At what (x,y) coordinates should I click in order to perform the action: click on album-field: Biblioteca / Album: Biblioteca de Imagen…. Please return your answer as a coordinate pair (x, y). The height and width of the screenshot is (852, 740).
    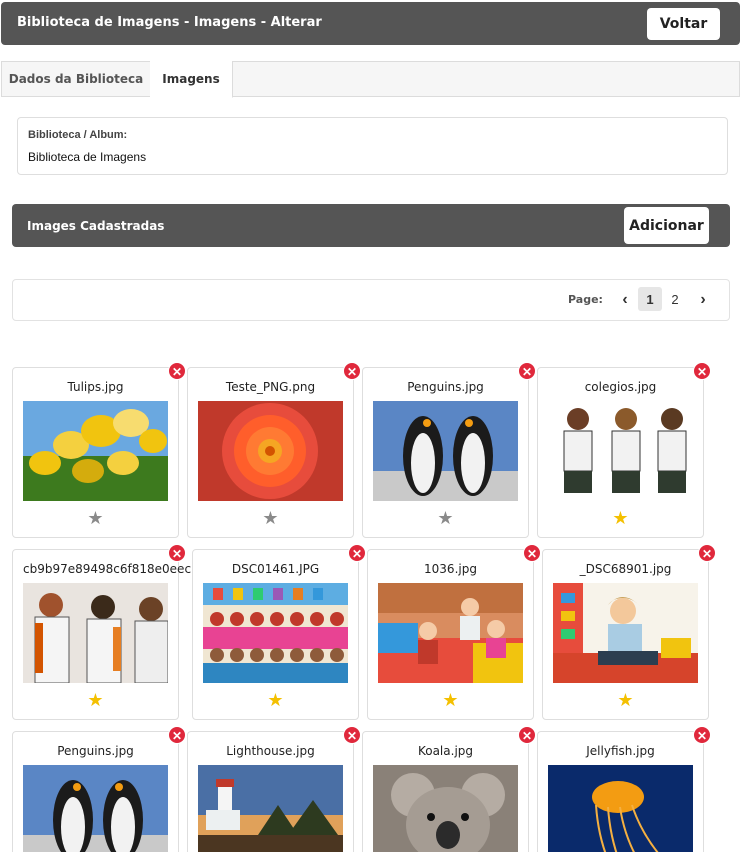
    Looking at the image, I should click on (372, 146).